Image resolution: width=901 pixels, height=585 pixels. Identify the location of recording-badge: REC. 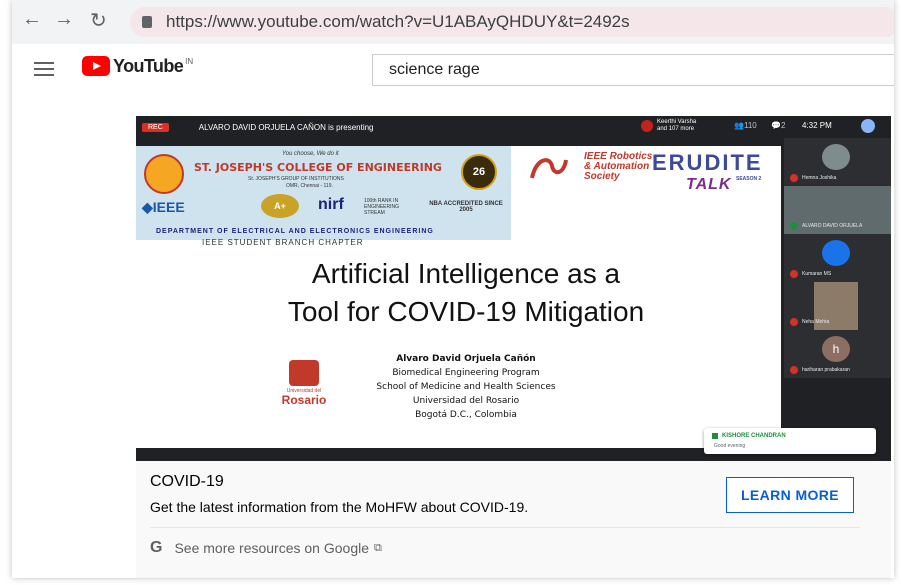
(155, 127).